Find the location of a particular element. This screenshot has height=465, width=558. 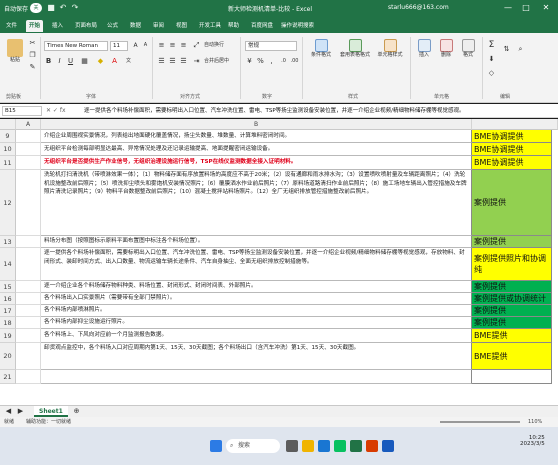

format-painter-icon: ✎ is located at coordinates (32, 67).